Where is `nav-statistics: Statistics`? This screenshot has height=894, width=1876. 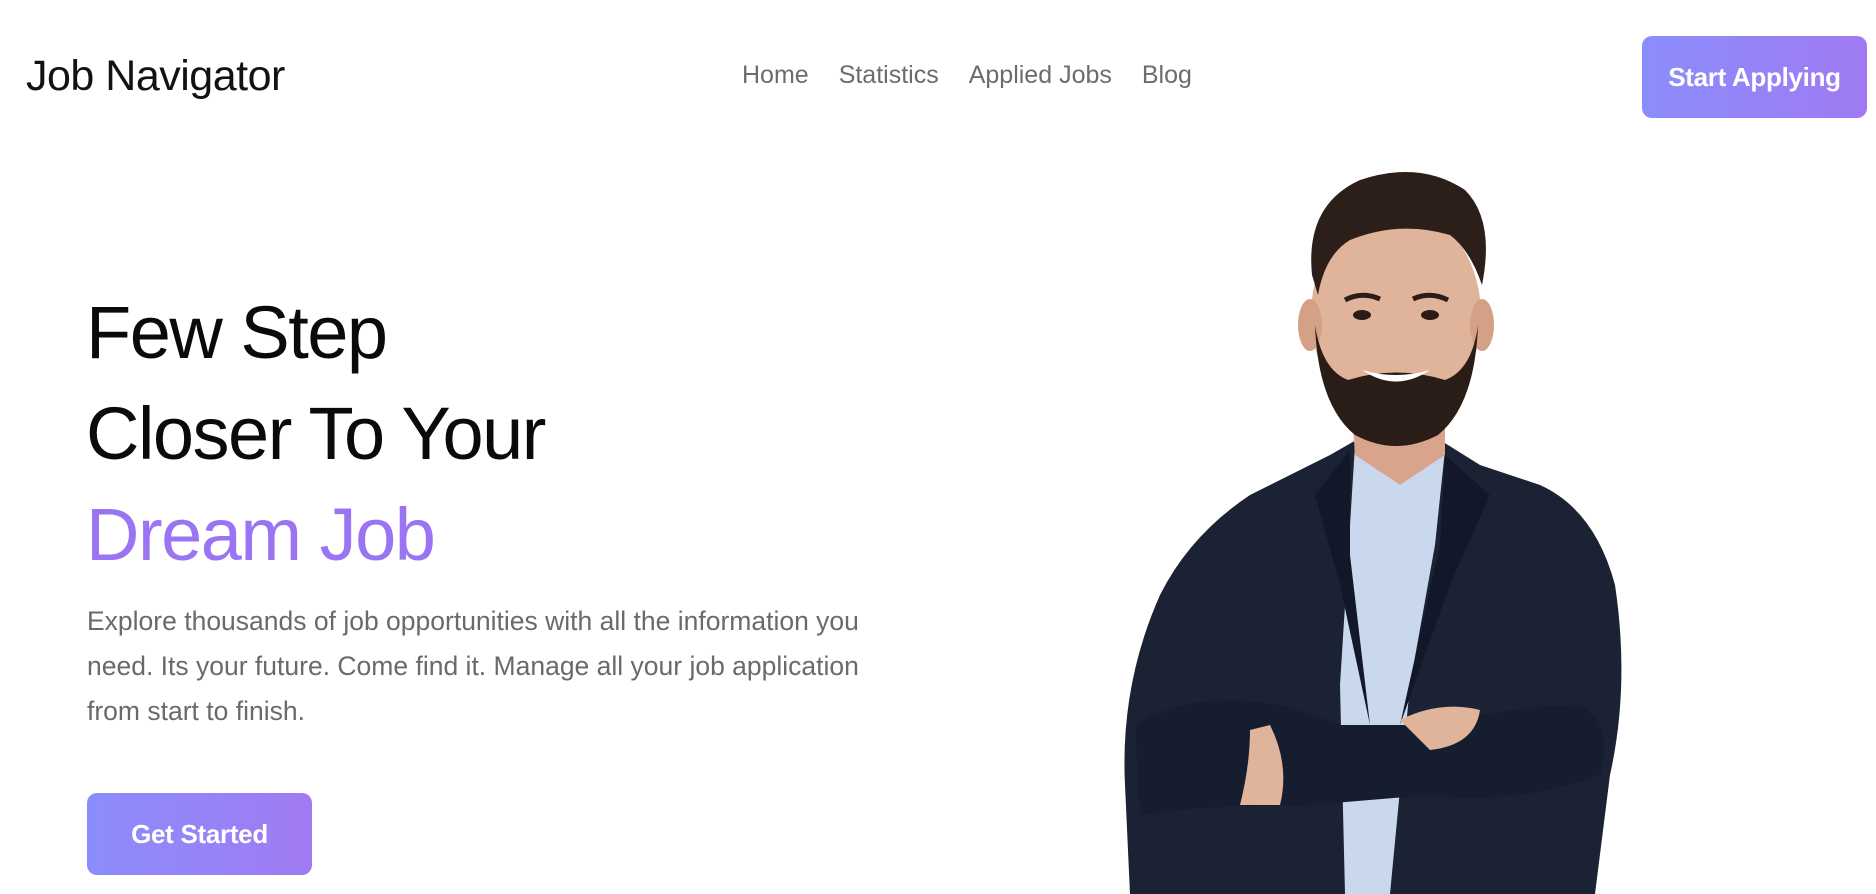
nav-statistics: Statistics is located at coordinates (889, 75).